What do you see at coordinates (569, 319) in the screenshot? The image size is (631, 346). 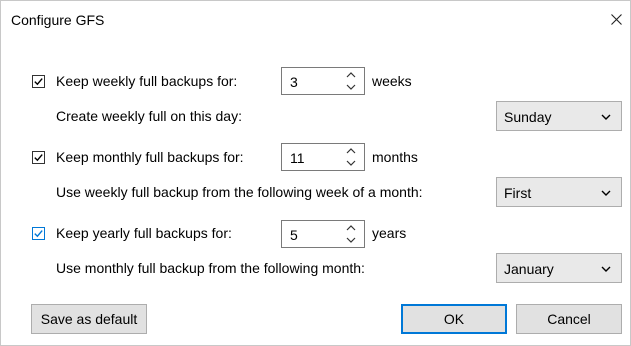 I see `cancel-button: Cancel` at bounding box center [569, 319].